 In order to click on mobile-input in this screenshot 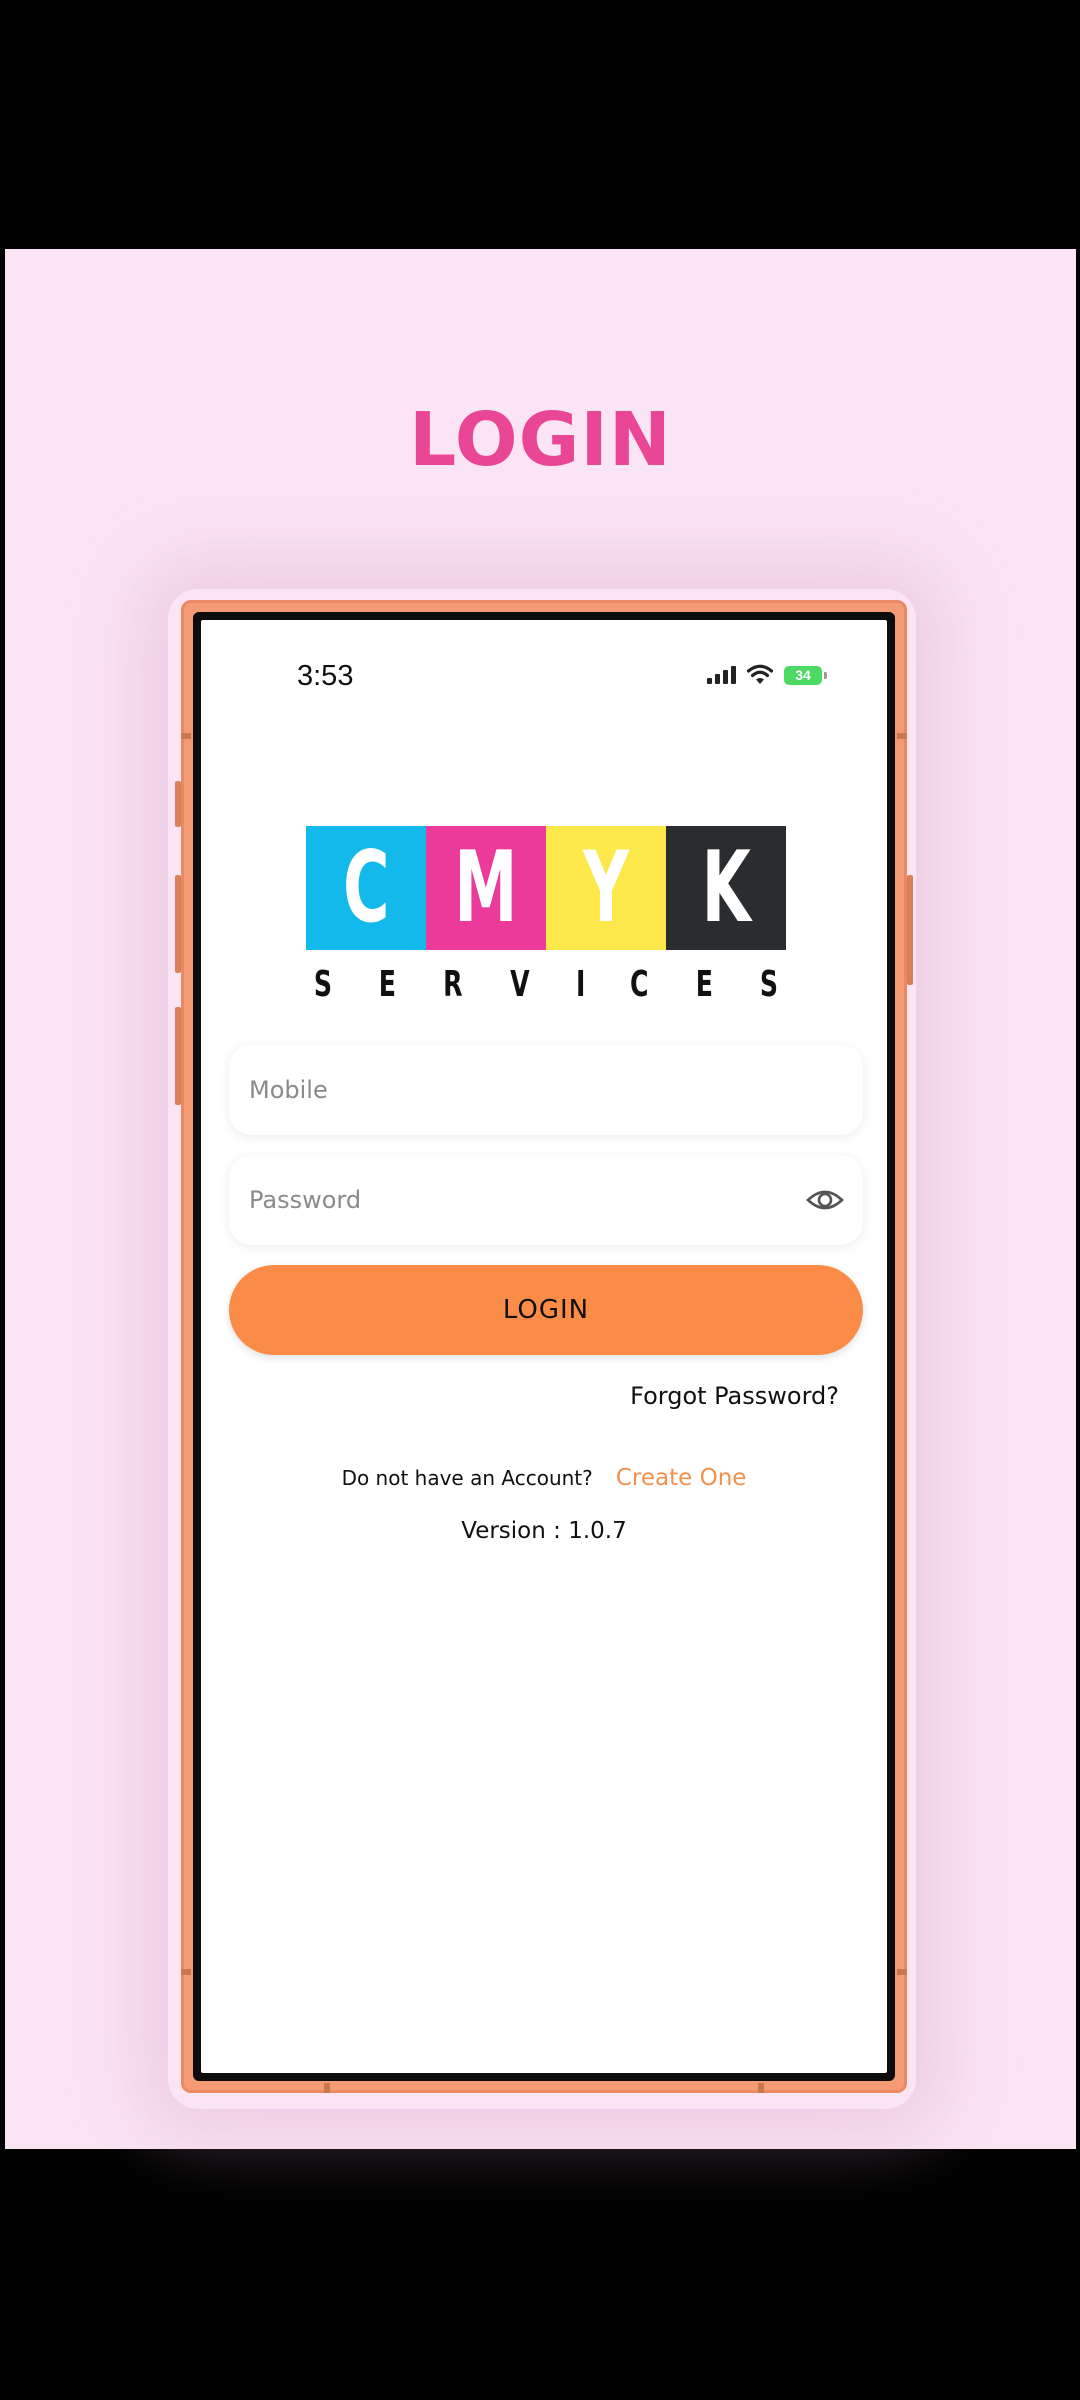, I will do `click(546, 1090)`.